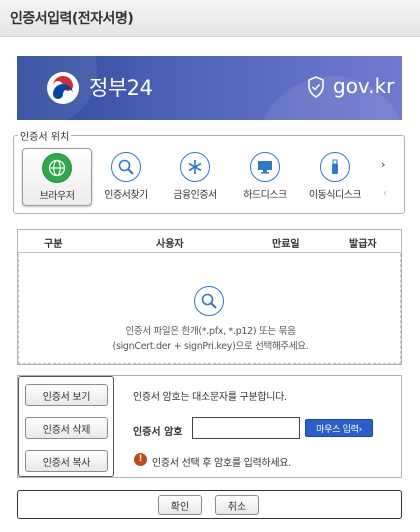  Describe the element at coordinates (63, 88) in the screenshot. I see `taegeuk-logo-icon` at that location.